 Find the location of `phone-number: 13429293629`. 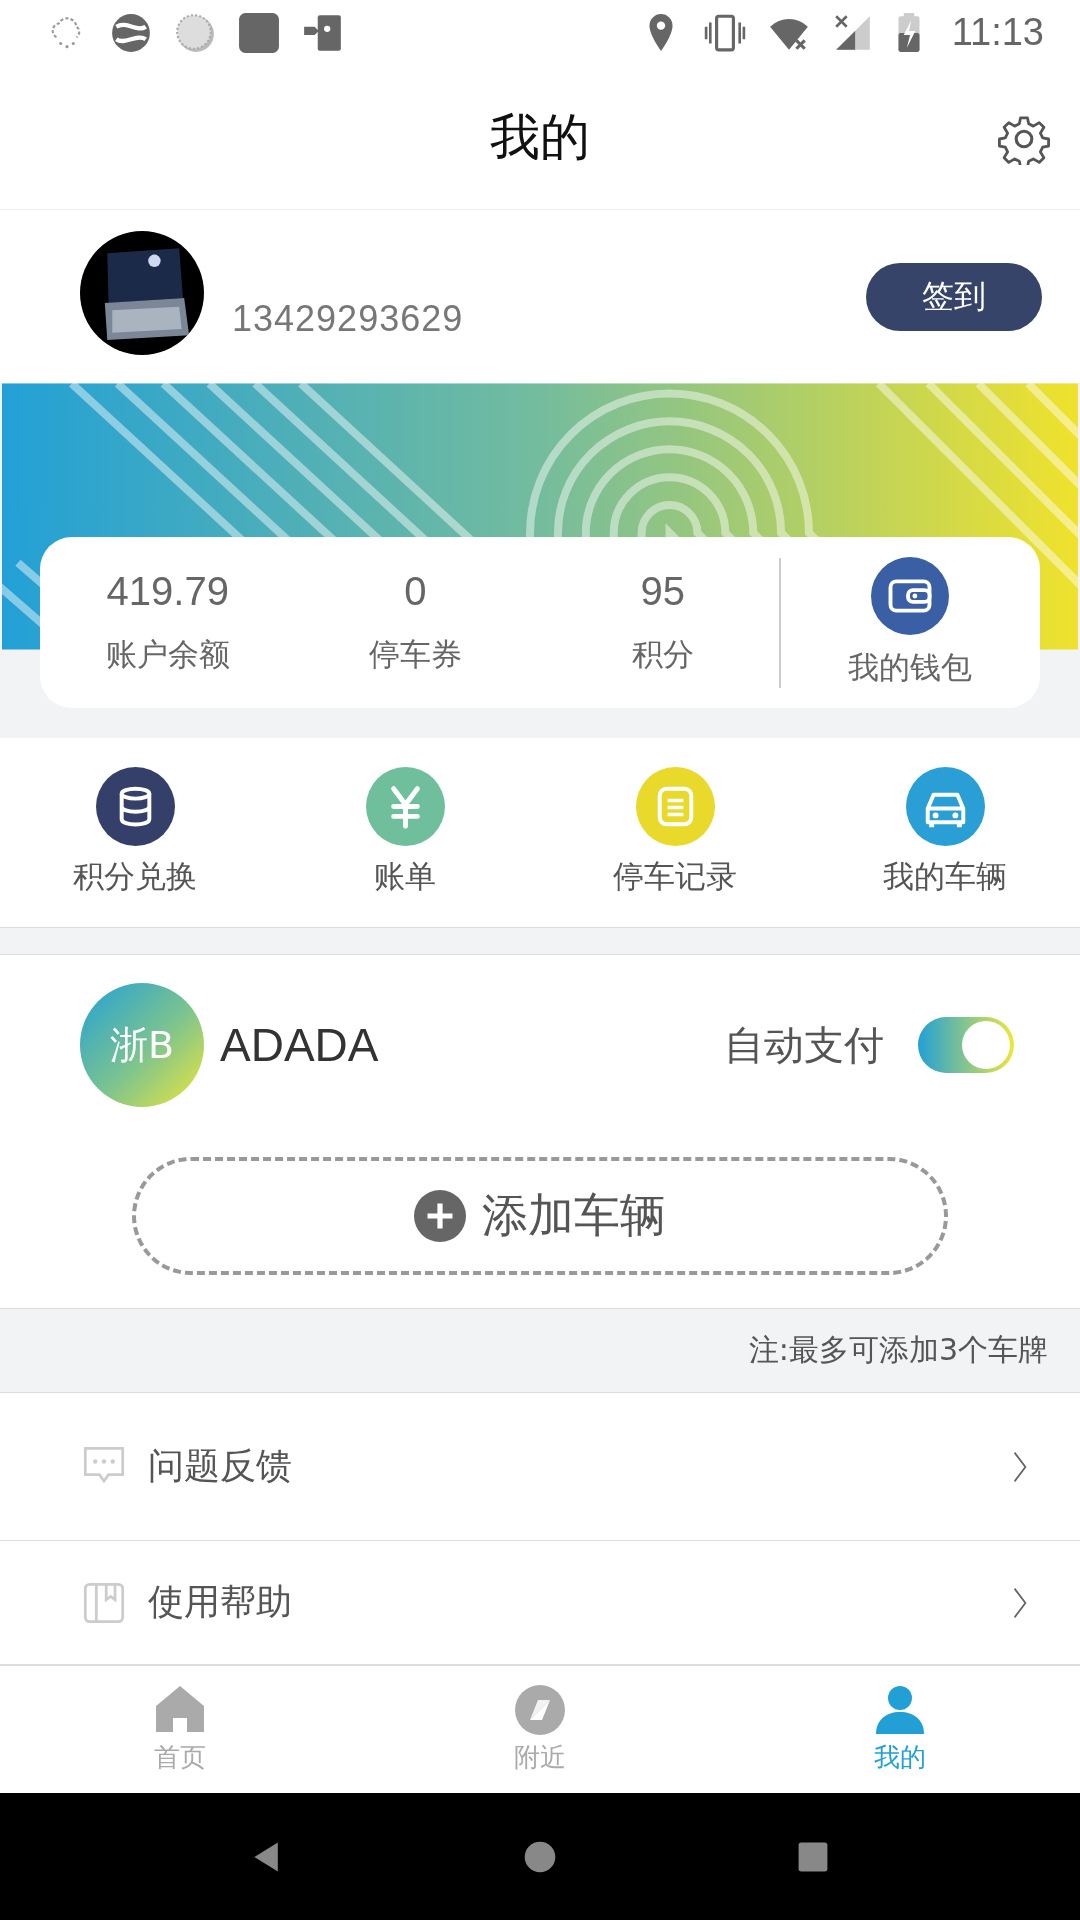

phone-number: 13429293629 is located at coordinates (348, 318).